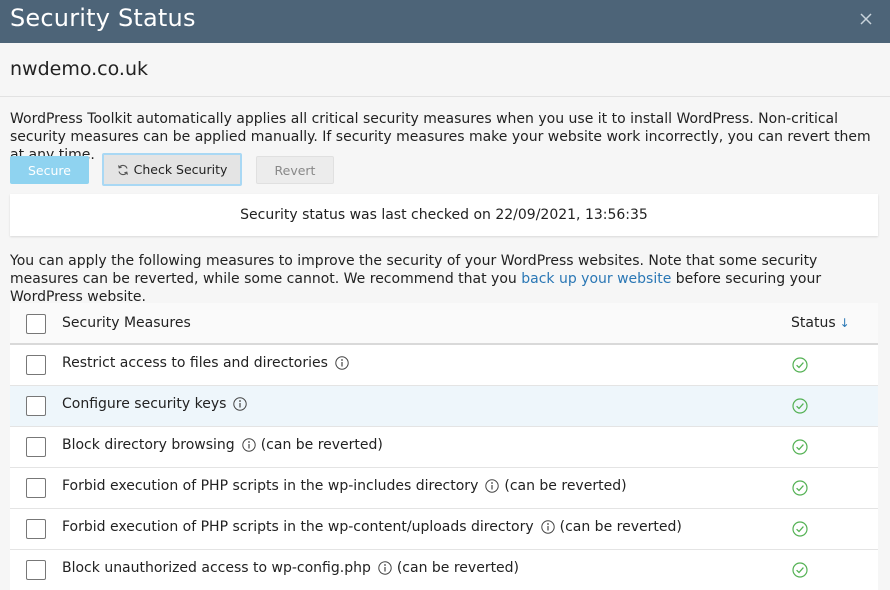 The image size is (890, 590). What do you see at coordinates (36, 324) in the screenshot?
I see `select-all-checkbox` at bounding box center [36, 324].